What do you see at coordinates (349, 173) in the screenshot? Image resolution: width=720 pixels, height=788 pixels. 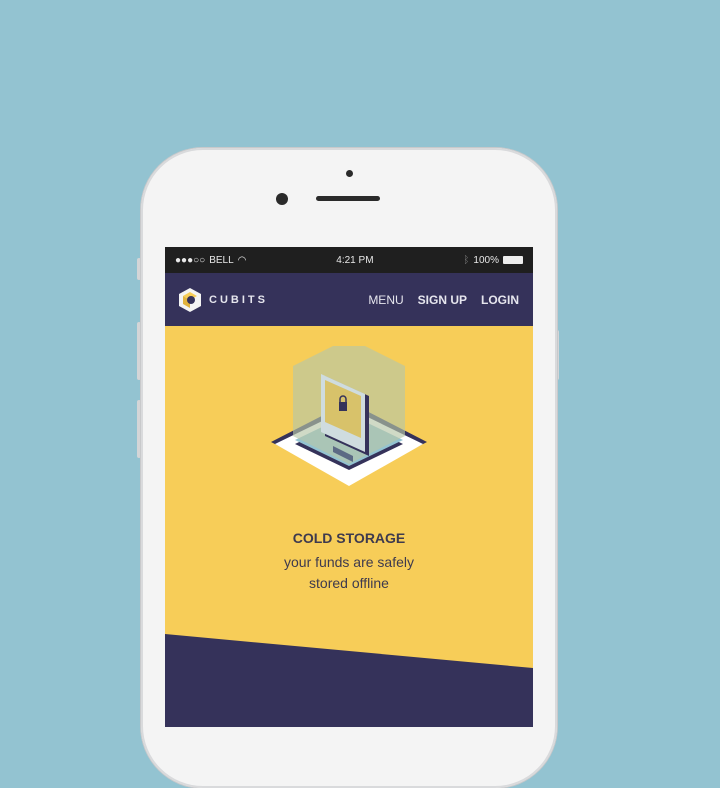 I see `proximity-sensor` at bounding box center [349, 173].